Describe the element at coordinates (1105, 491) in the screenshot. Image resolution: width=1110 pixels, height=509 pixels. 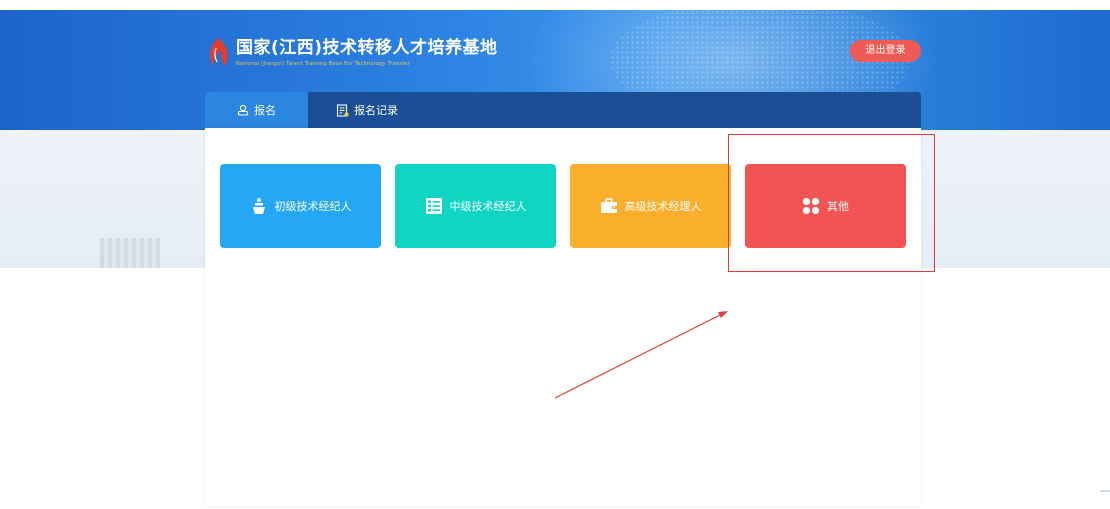
I see `corner-decoration` at that location.